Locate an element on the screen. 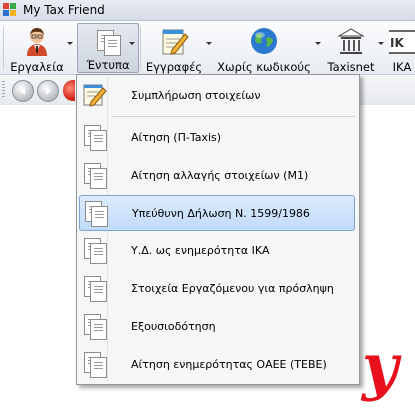 Image resolution: width=415 pixels, height=408 pixels. menu-item-label: Στοιχεία Εργαζόμενου για πρόσληψη is located at coordinates (232, 288).